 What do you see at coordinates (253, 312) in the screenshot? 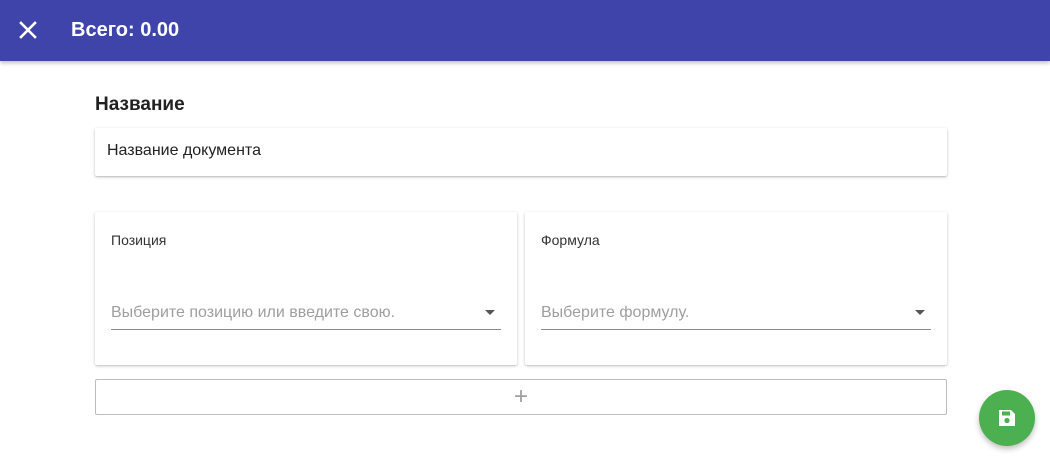
I see `position-select-placeholder: Выберите позицию или введите свою.` at bounding box center [253, 312].